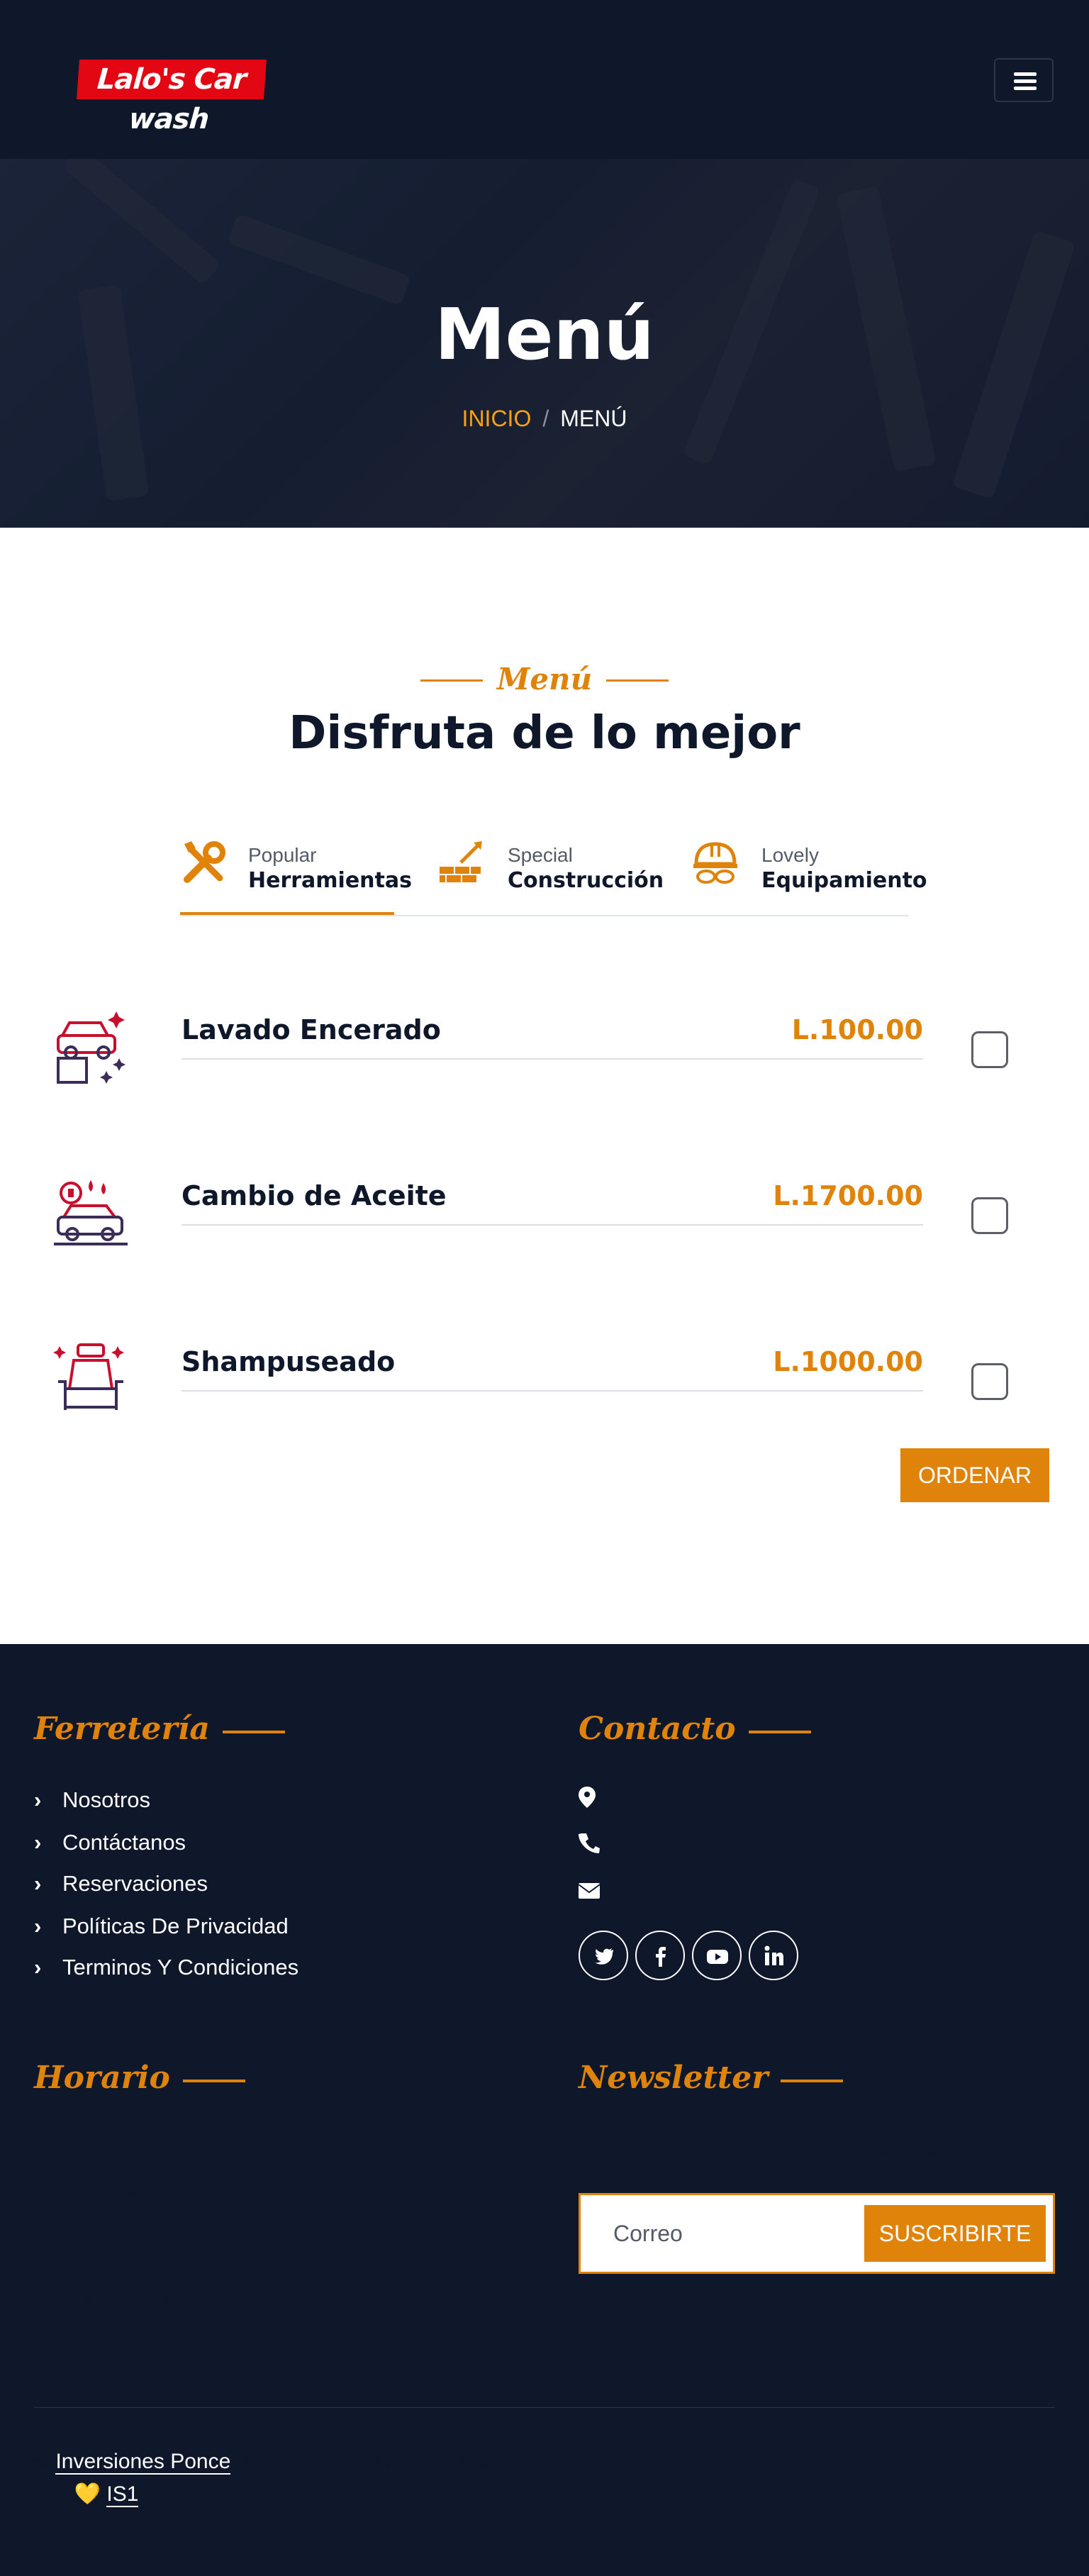 This screenshot has height=2576, width=1089. I want to click on tab-equipamiento-caption: Lovely, so click(790, 855).